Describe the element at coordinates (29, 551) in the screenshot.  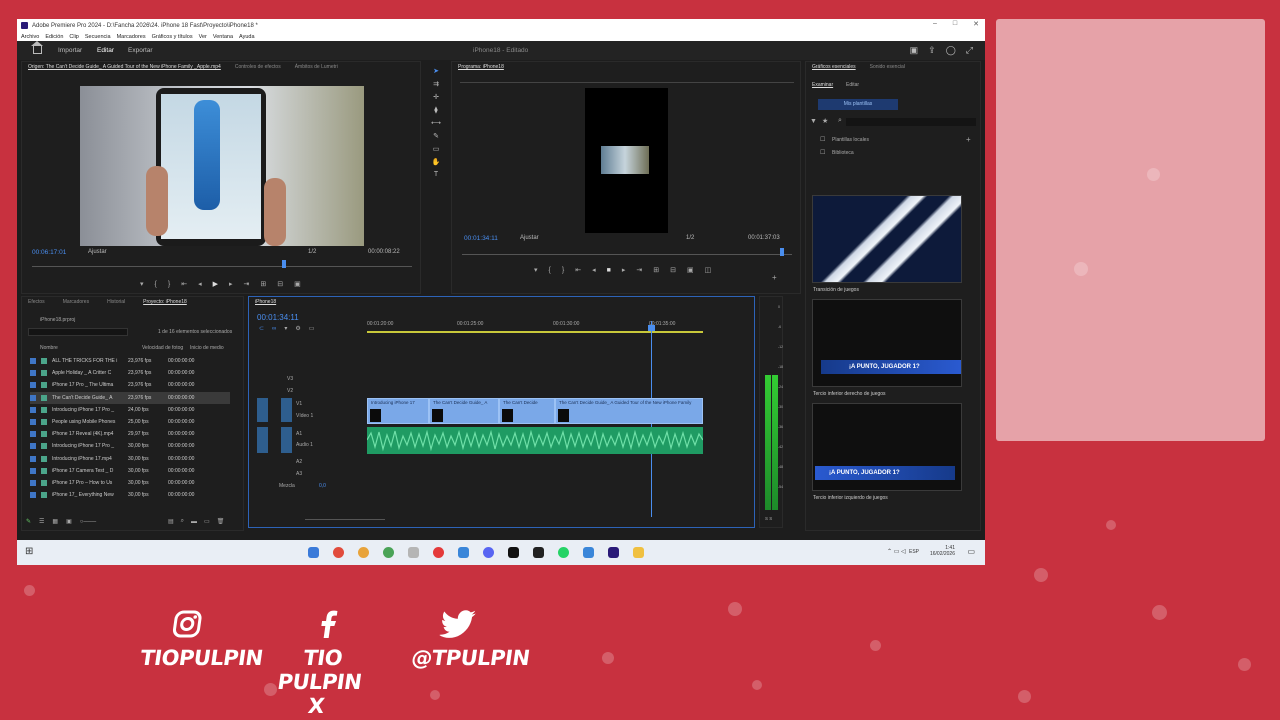
I see `windows-start-icon: ⊞` at that location.